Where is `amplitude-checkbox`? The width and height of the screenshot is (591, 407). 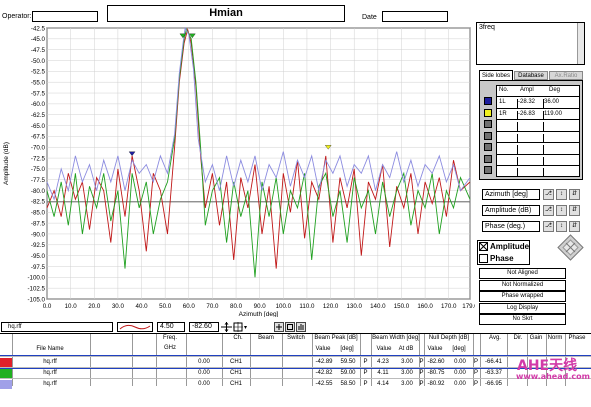
amplitude-checkbox is located at coordinates (483, 246).